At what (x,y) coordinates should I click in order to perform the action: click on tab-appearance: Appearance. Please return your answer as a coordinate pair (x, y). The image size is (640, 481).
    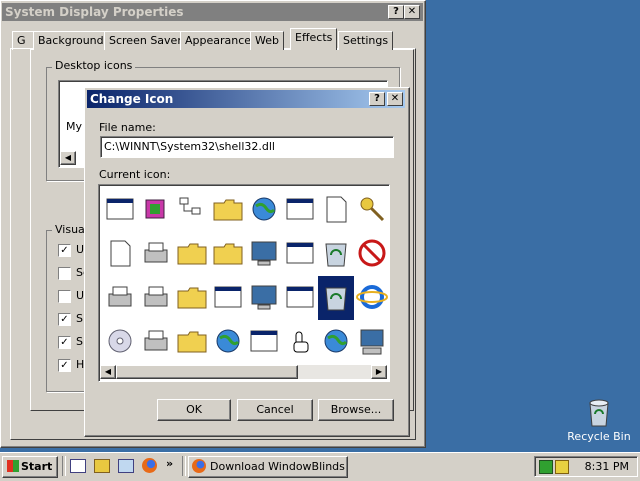
    Looking at the image, I should click on (218, 40).